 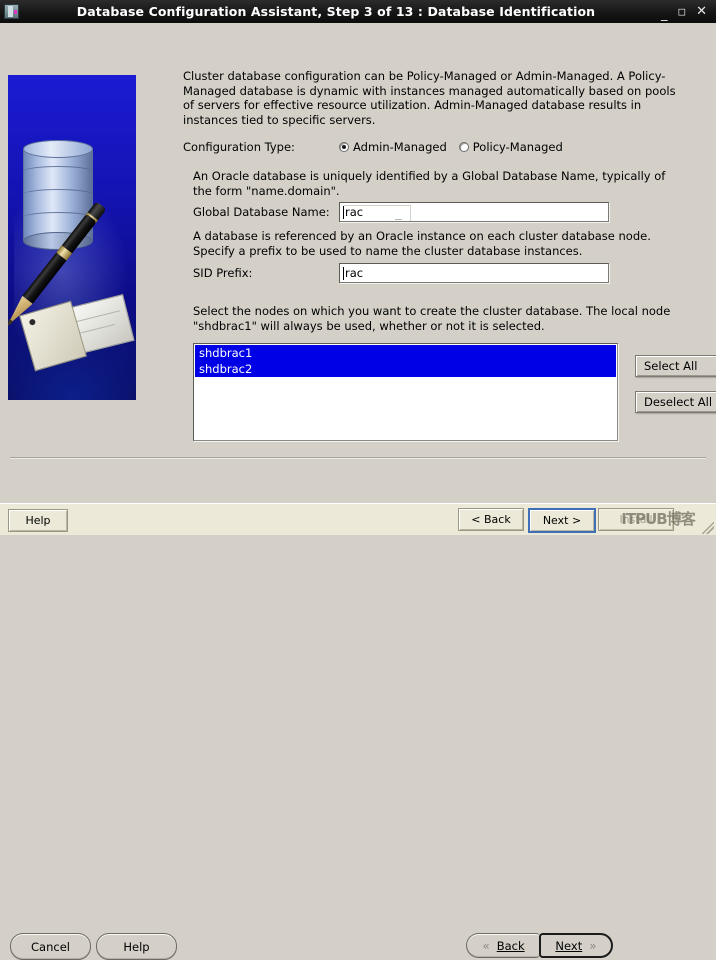 I want to click on status-help-button: Help, so click(x=38, y=520).